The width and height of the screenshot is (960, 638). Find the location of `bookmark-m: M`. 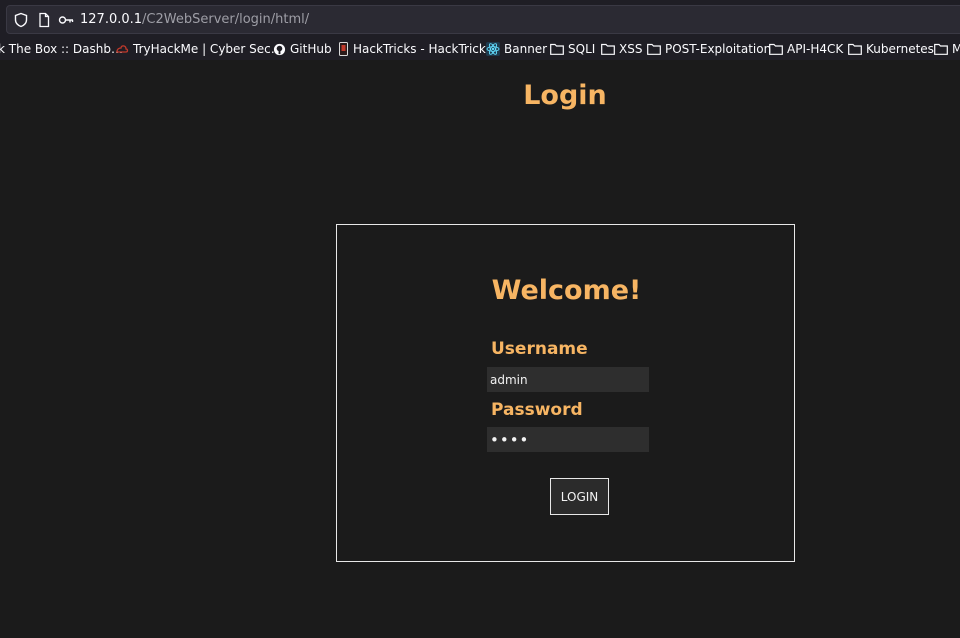

bookmark-m: M is located at coordinates (947, 49).